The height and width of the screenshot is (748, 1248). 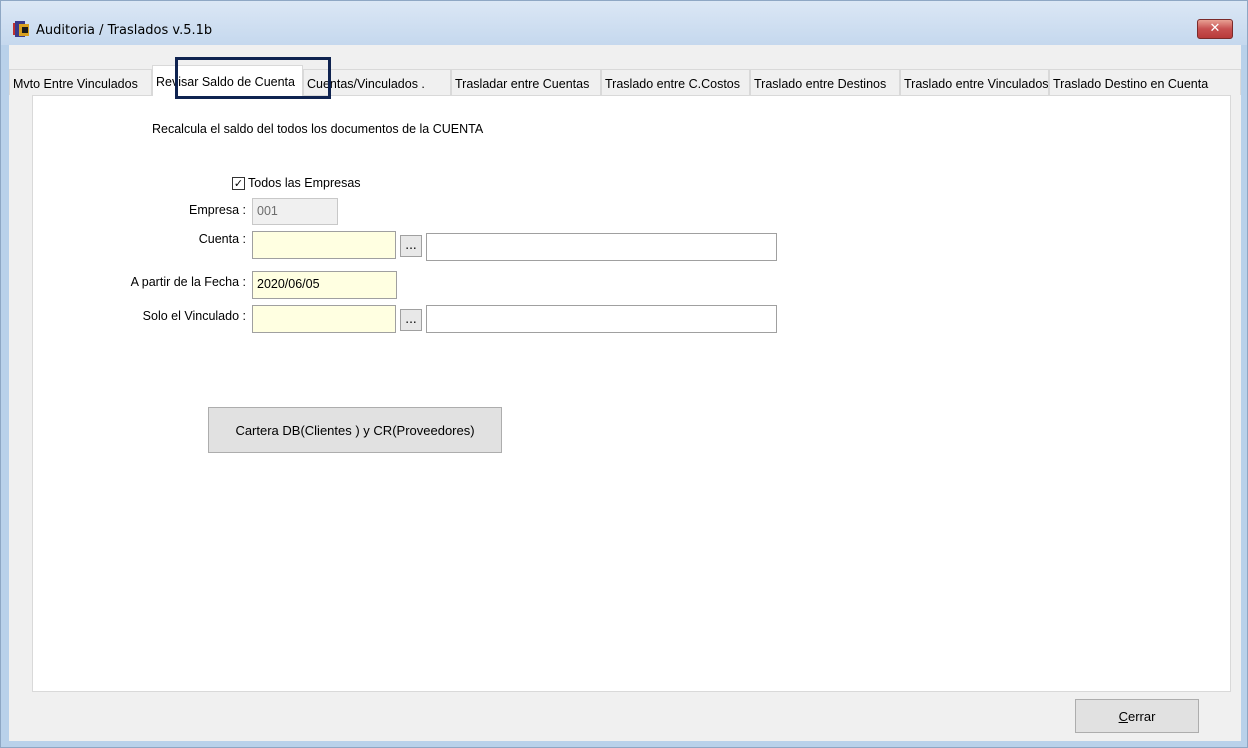 I want to click on cartera-button: Cartera DB(Clientes ) y CR(Proveedores), so click(x=355, y=430).